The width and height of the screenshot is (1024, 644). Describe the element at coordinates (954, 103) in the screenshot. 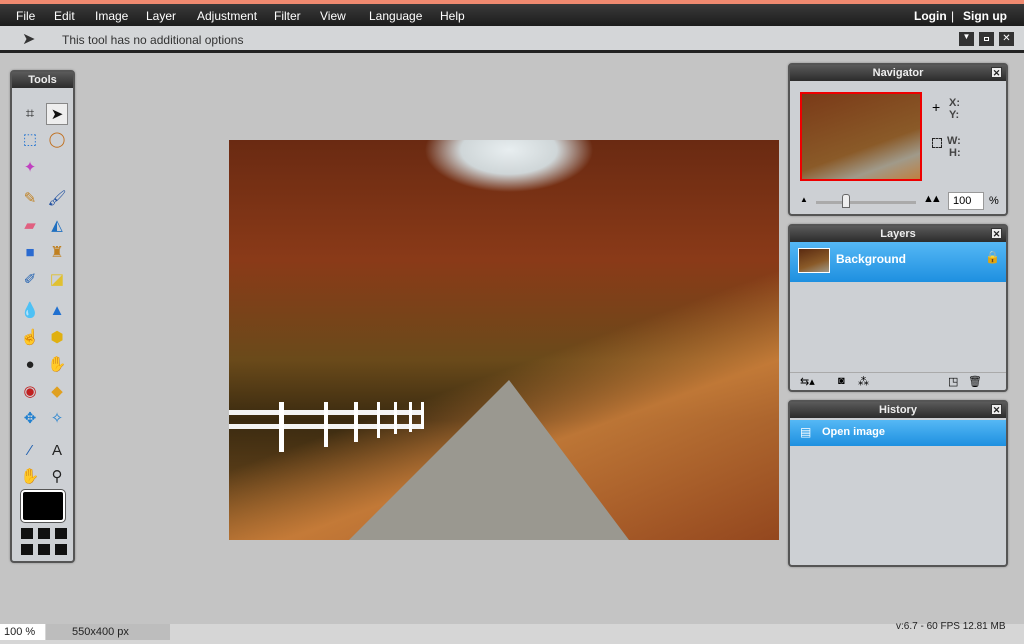

I see `x-label: X:` at that location.